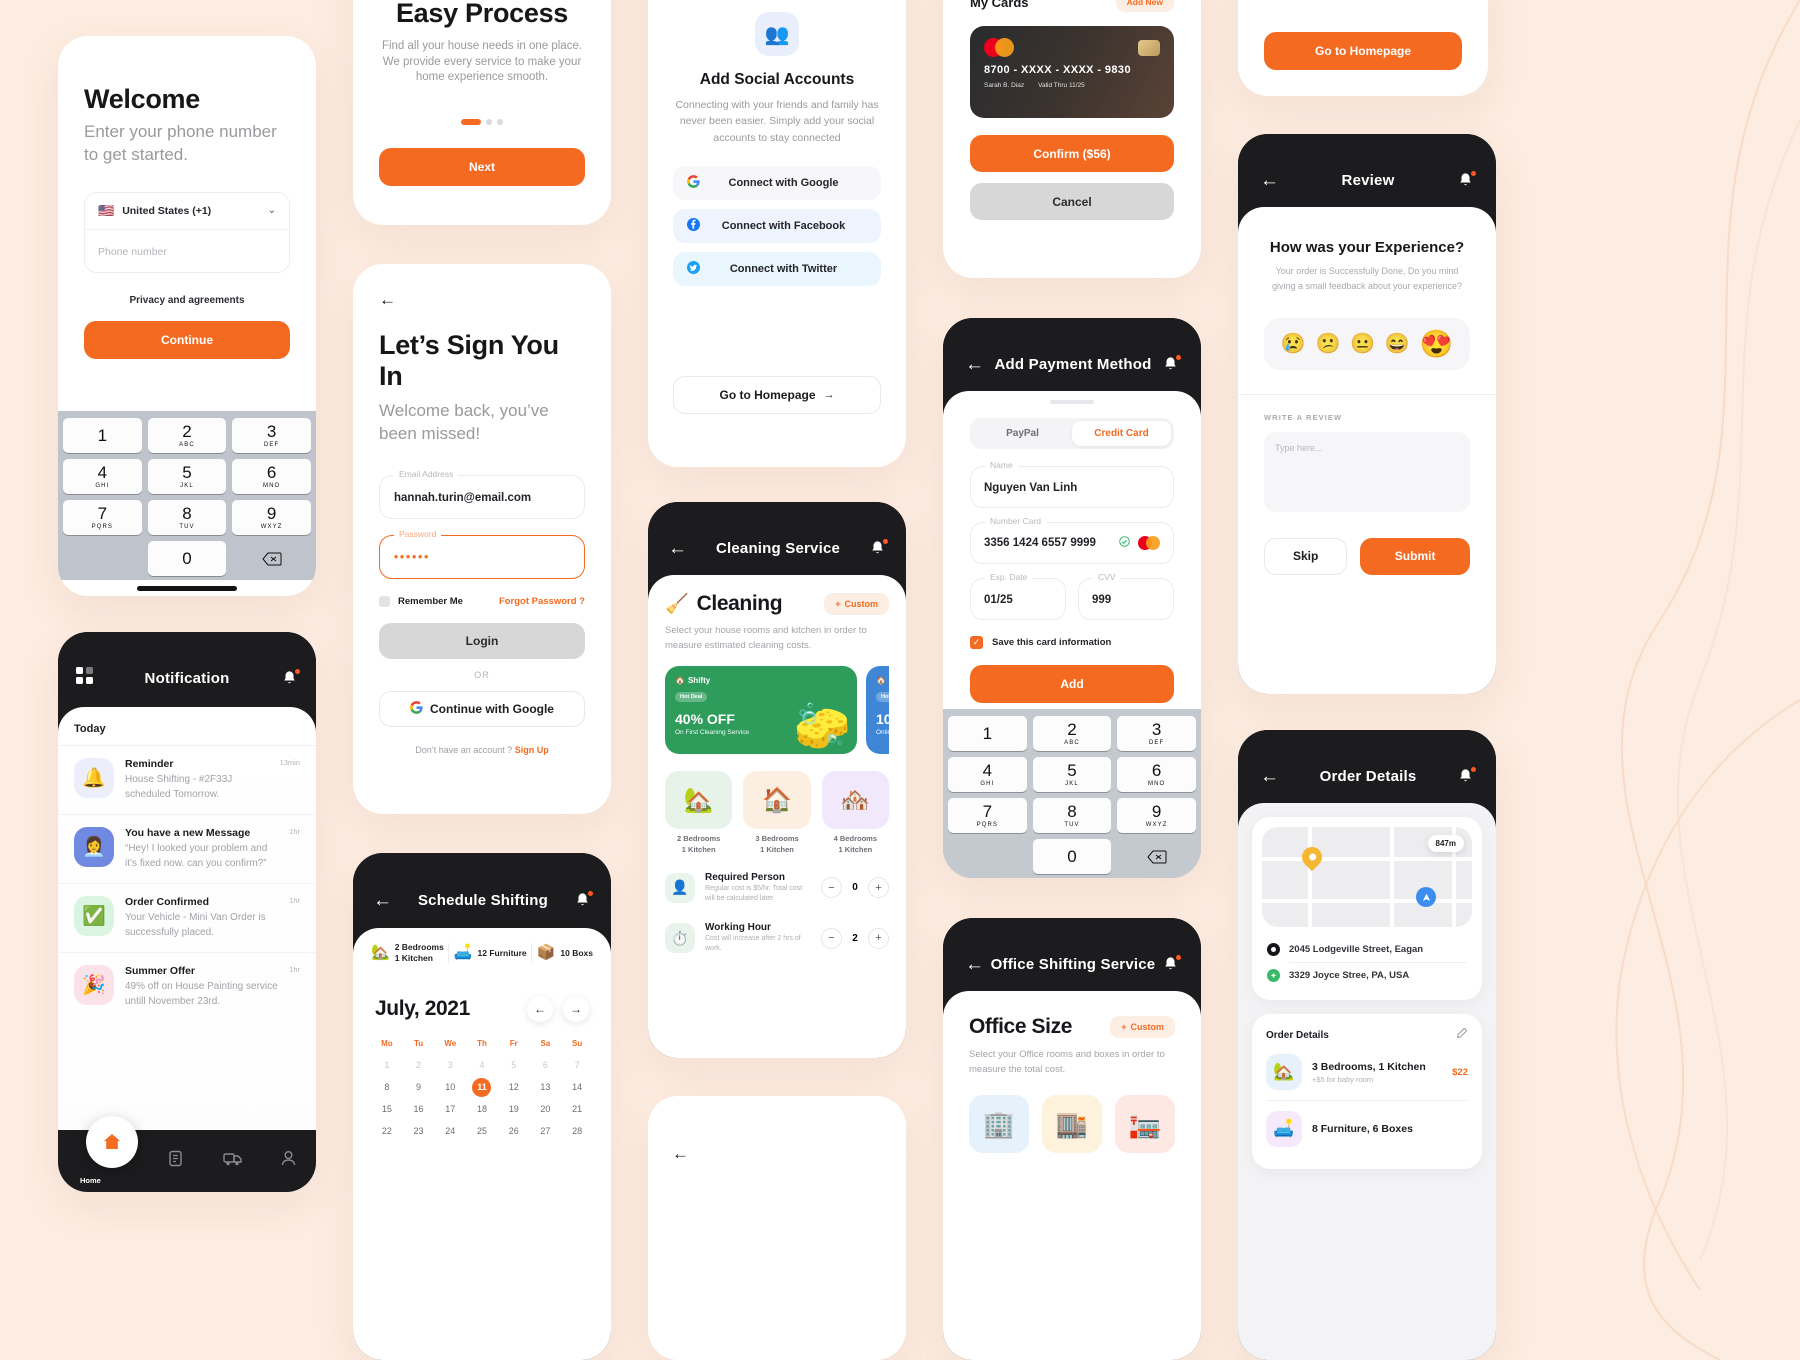  What do you see at coordinates (1072, 684) in the screenshot?
I see `add-button: Add` at bounding box center [1072, 684].